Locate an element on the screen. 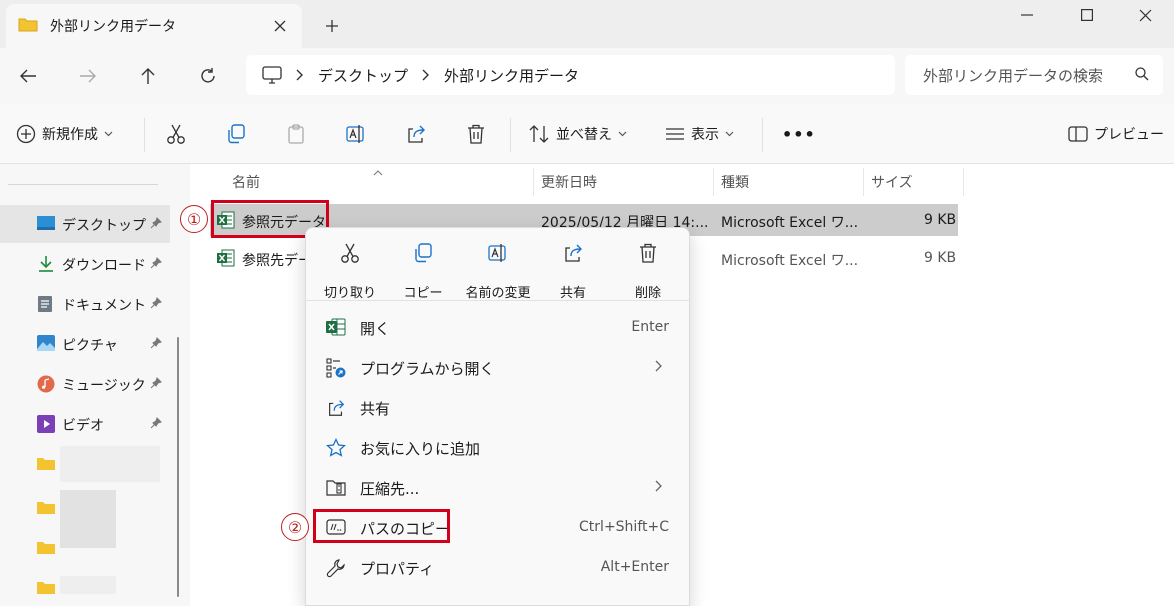  breadcrumb-current-folder: 外部リンク用データ is located at coordinates (511, 75).